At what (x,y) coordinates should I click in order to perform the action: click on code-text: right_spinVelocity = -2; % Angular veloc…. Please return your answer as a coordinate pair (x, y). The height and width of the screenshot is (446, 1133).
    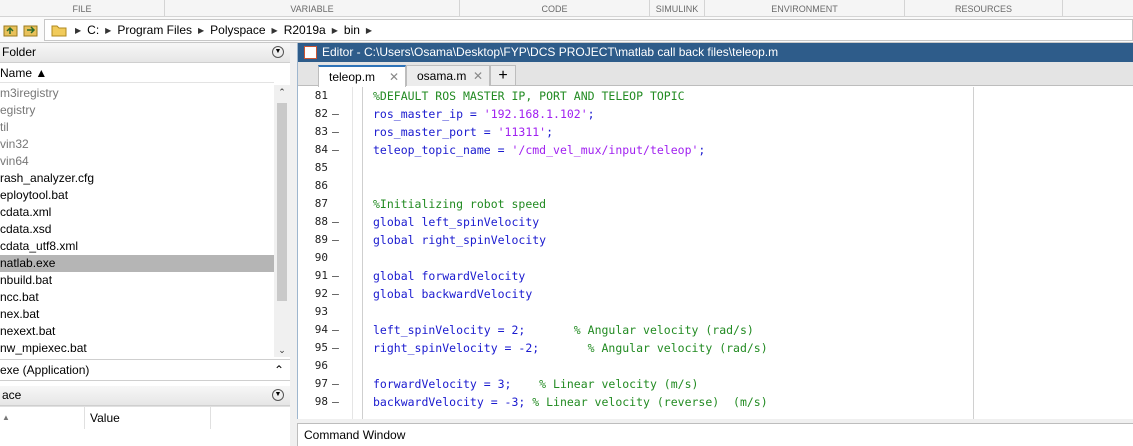
    Looking at the image, I should click on (570, 348).